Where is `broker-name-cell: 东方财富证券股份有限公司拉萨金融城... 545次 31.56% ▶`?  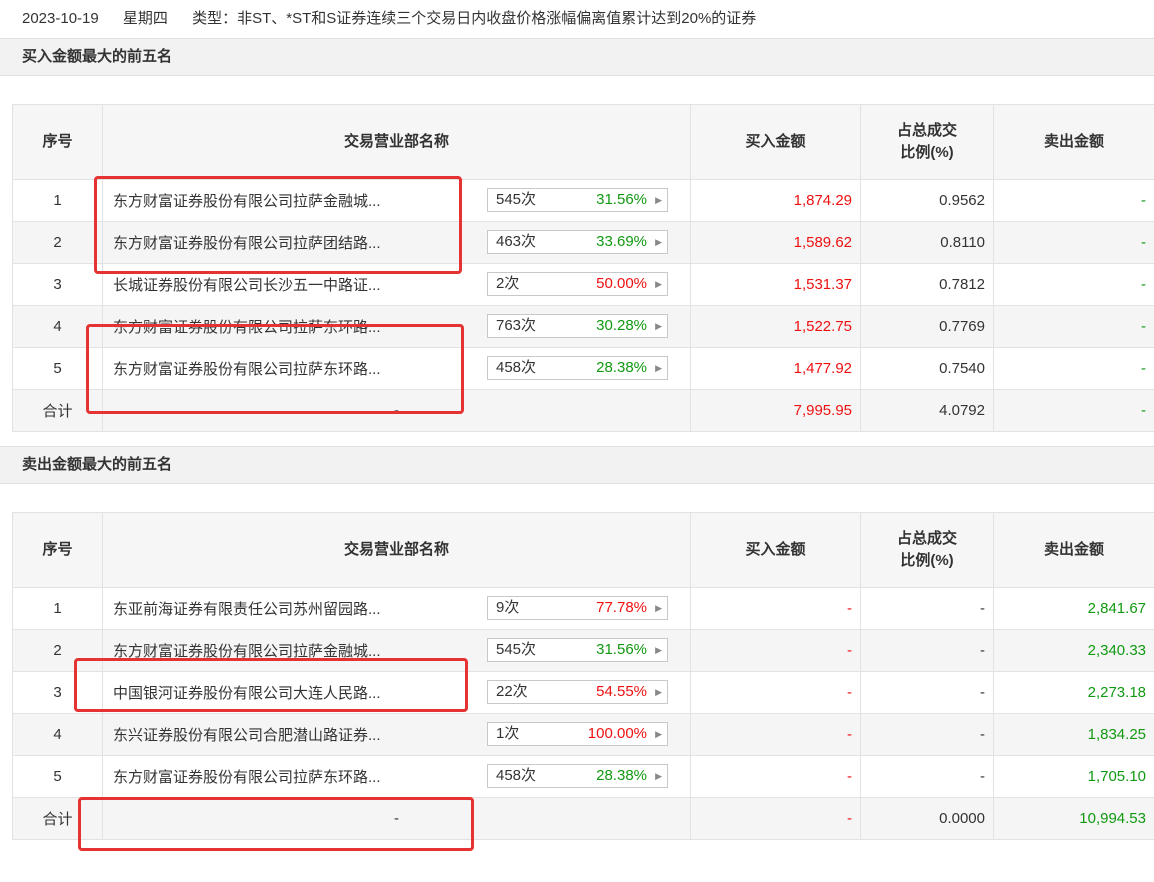 broker-name-cell: 东方财富证券股份有限公司拉萨金融城... 545次 31.56% ▶ is located at coordinates (396, 200).